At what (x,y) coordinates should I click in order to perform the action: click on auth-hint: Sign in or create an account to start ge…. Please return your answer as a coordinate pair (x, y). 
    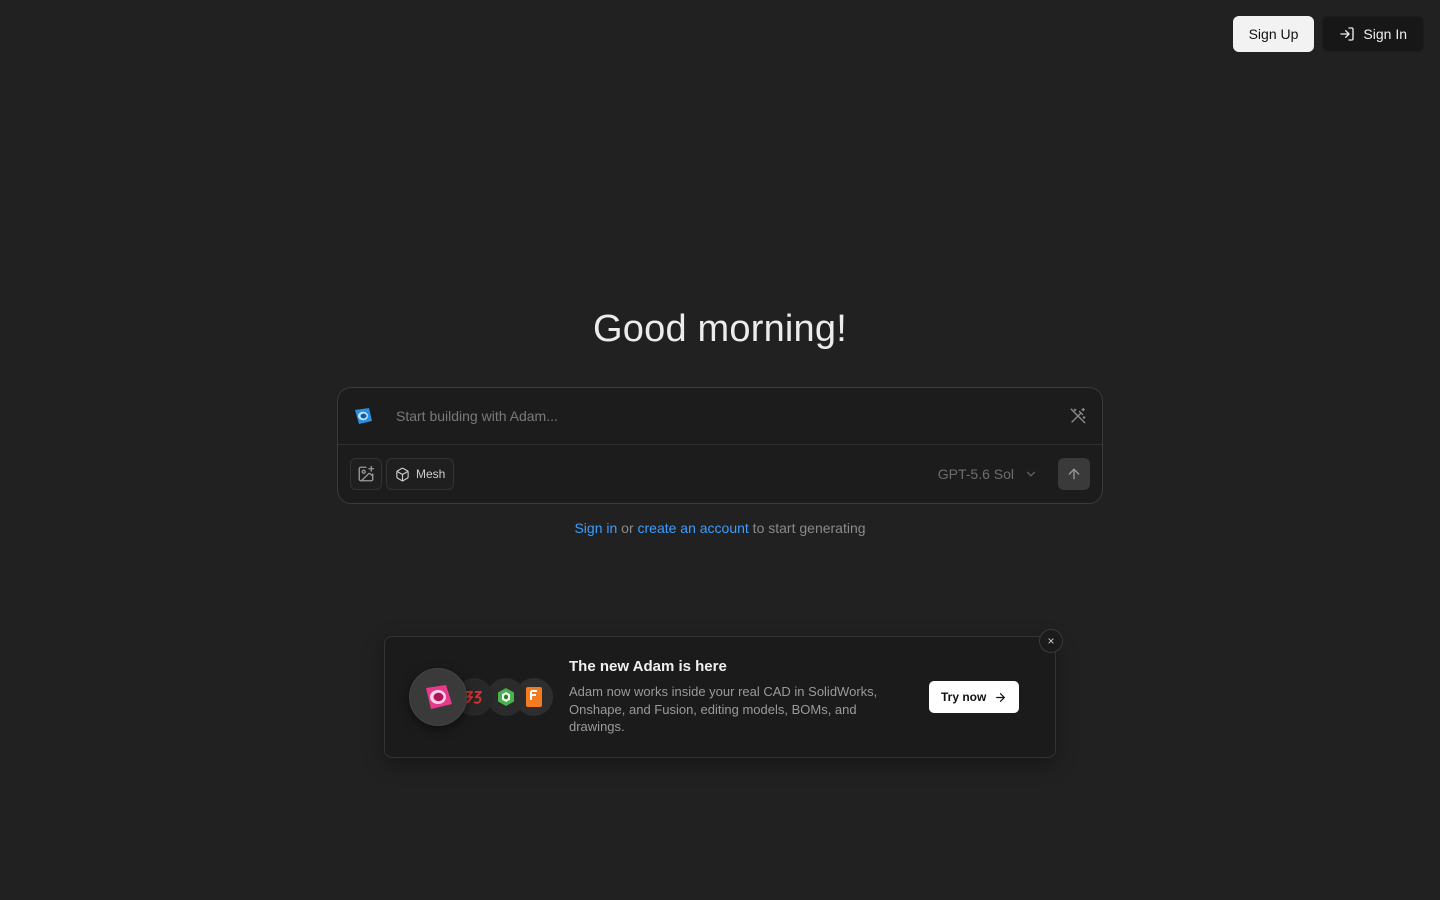
    Looking at the image, I should click on (720, 528).